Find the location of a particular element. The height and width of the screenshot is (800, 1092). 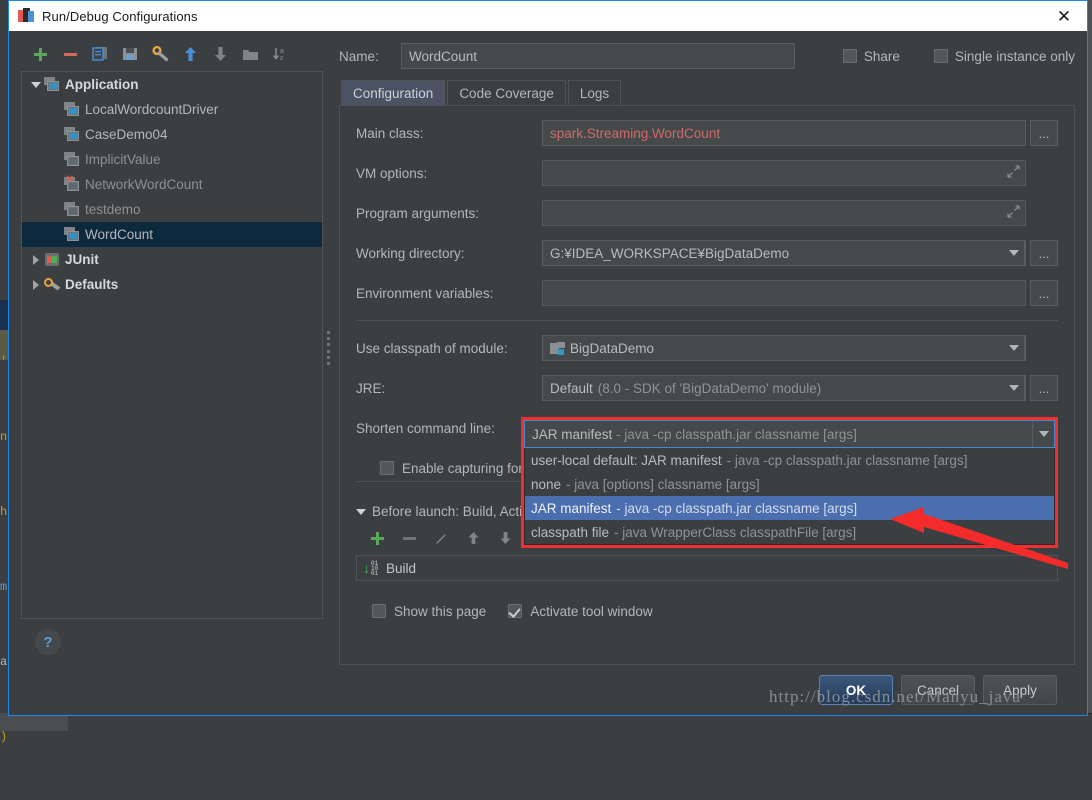

help-row: ? is located at coordinates (172, 642).